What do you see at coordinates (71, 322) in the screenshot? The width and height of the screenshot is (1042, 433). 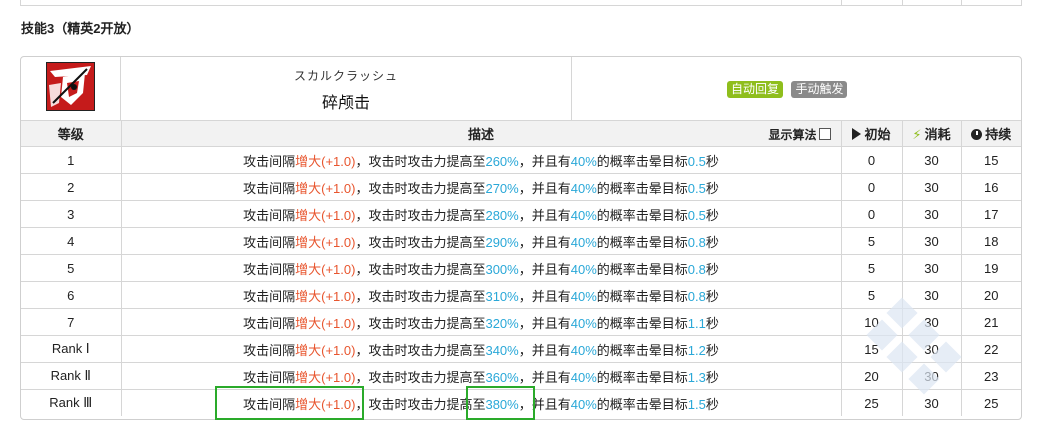 I see `level-cell: 7` at bounding box center [71, 322].